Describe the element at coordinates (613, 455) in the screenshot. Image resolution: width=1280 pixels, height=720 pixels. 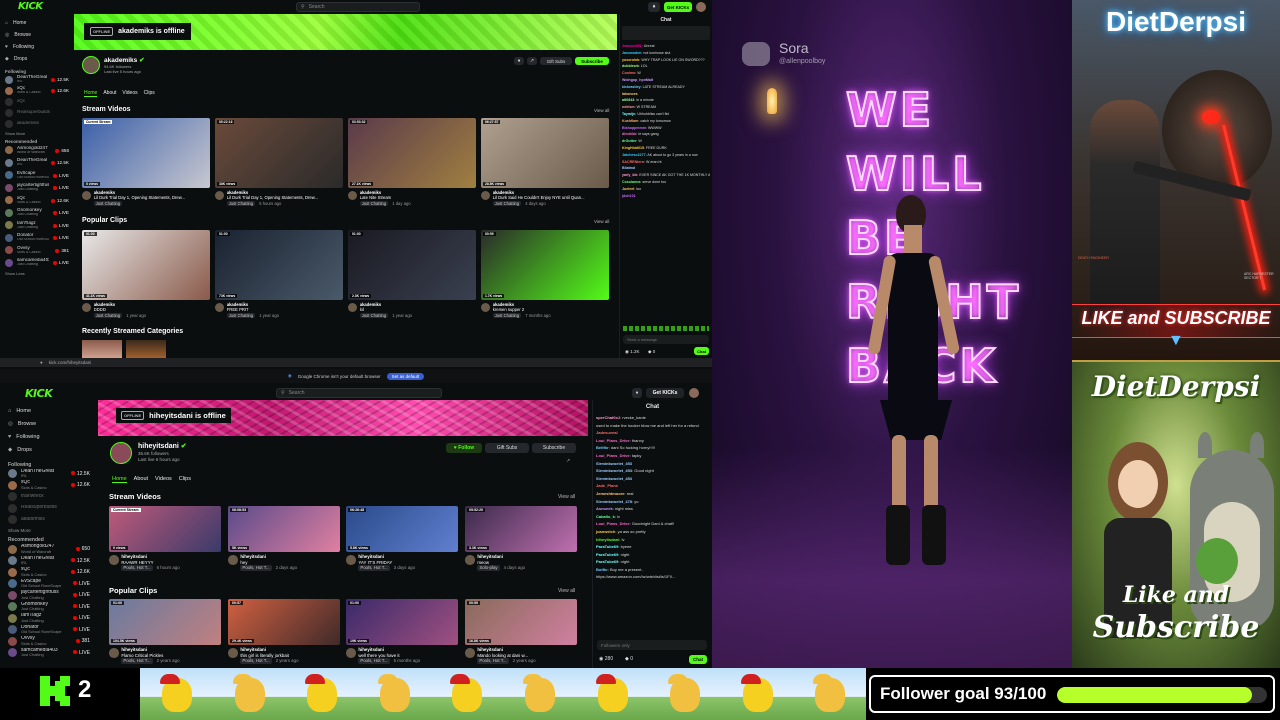
I see `chat-username: Loui_Plans_Drive` at that location.